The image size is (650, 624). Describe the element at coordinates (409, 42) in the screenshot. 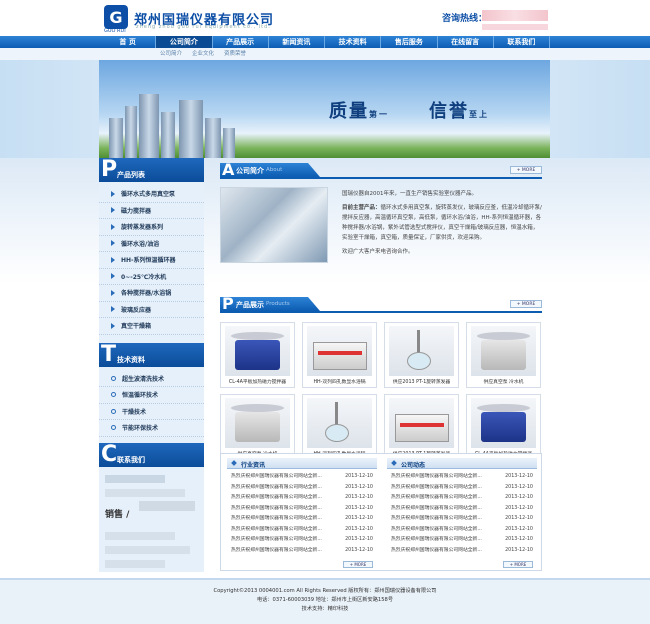

I see `nav-item-5: 售后服务` at that location.